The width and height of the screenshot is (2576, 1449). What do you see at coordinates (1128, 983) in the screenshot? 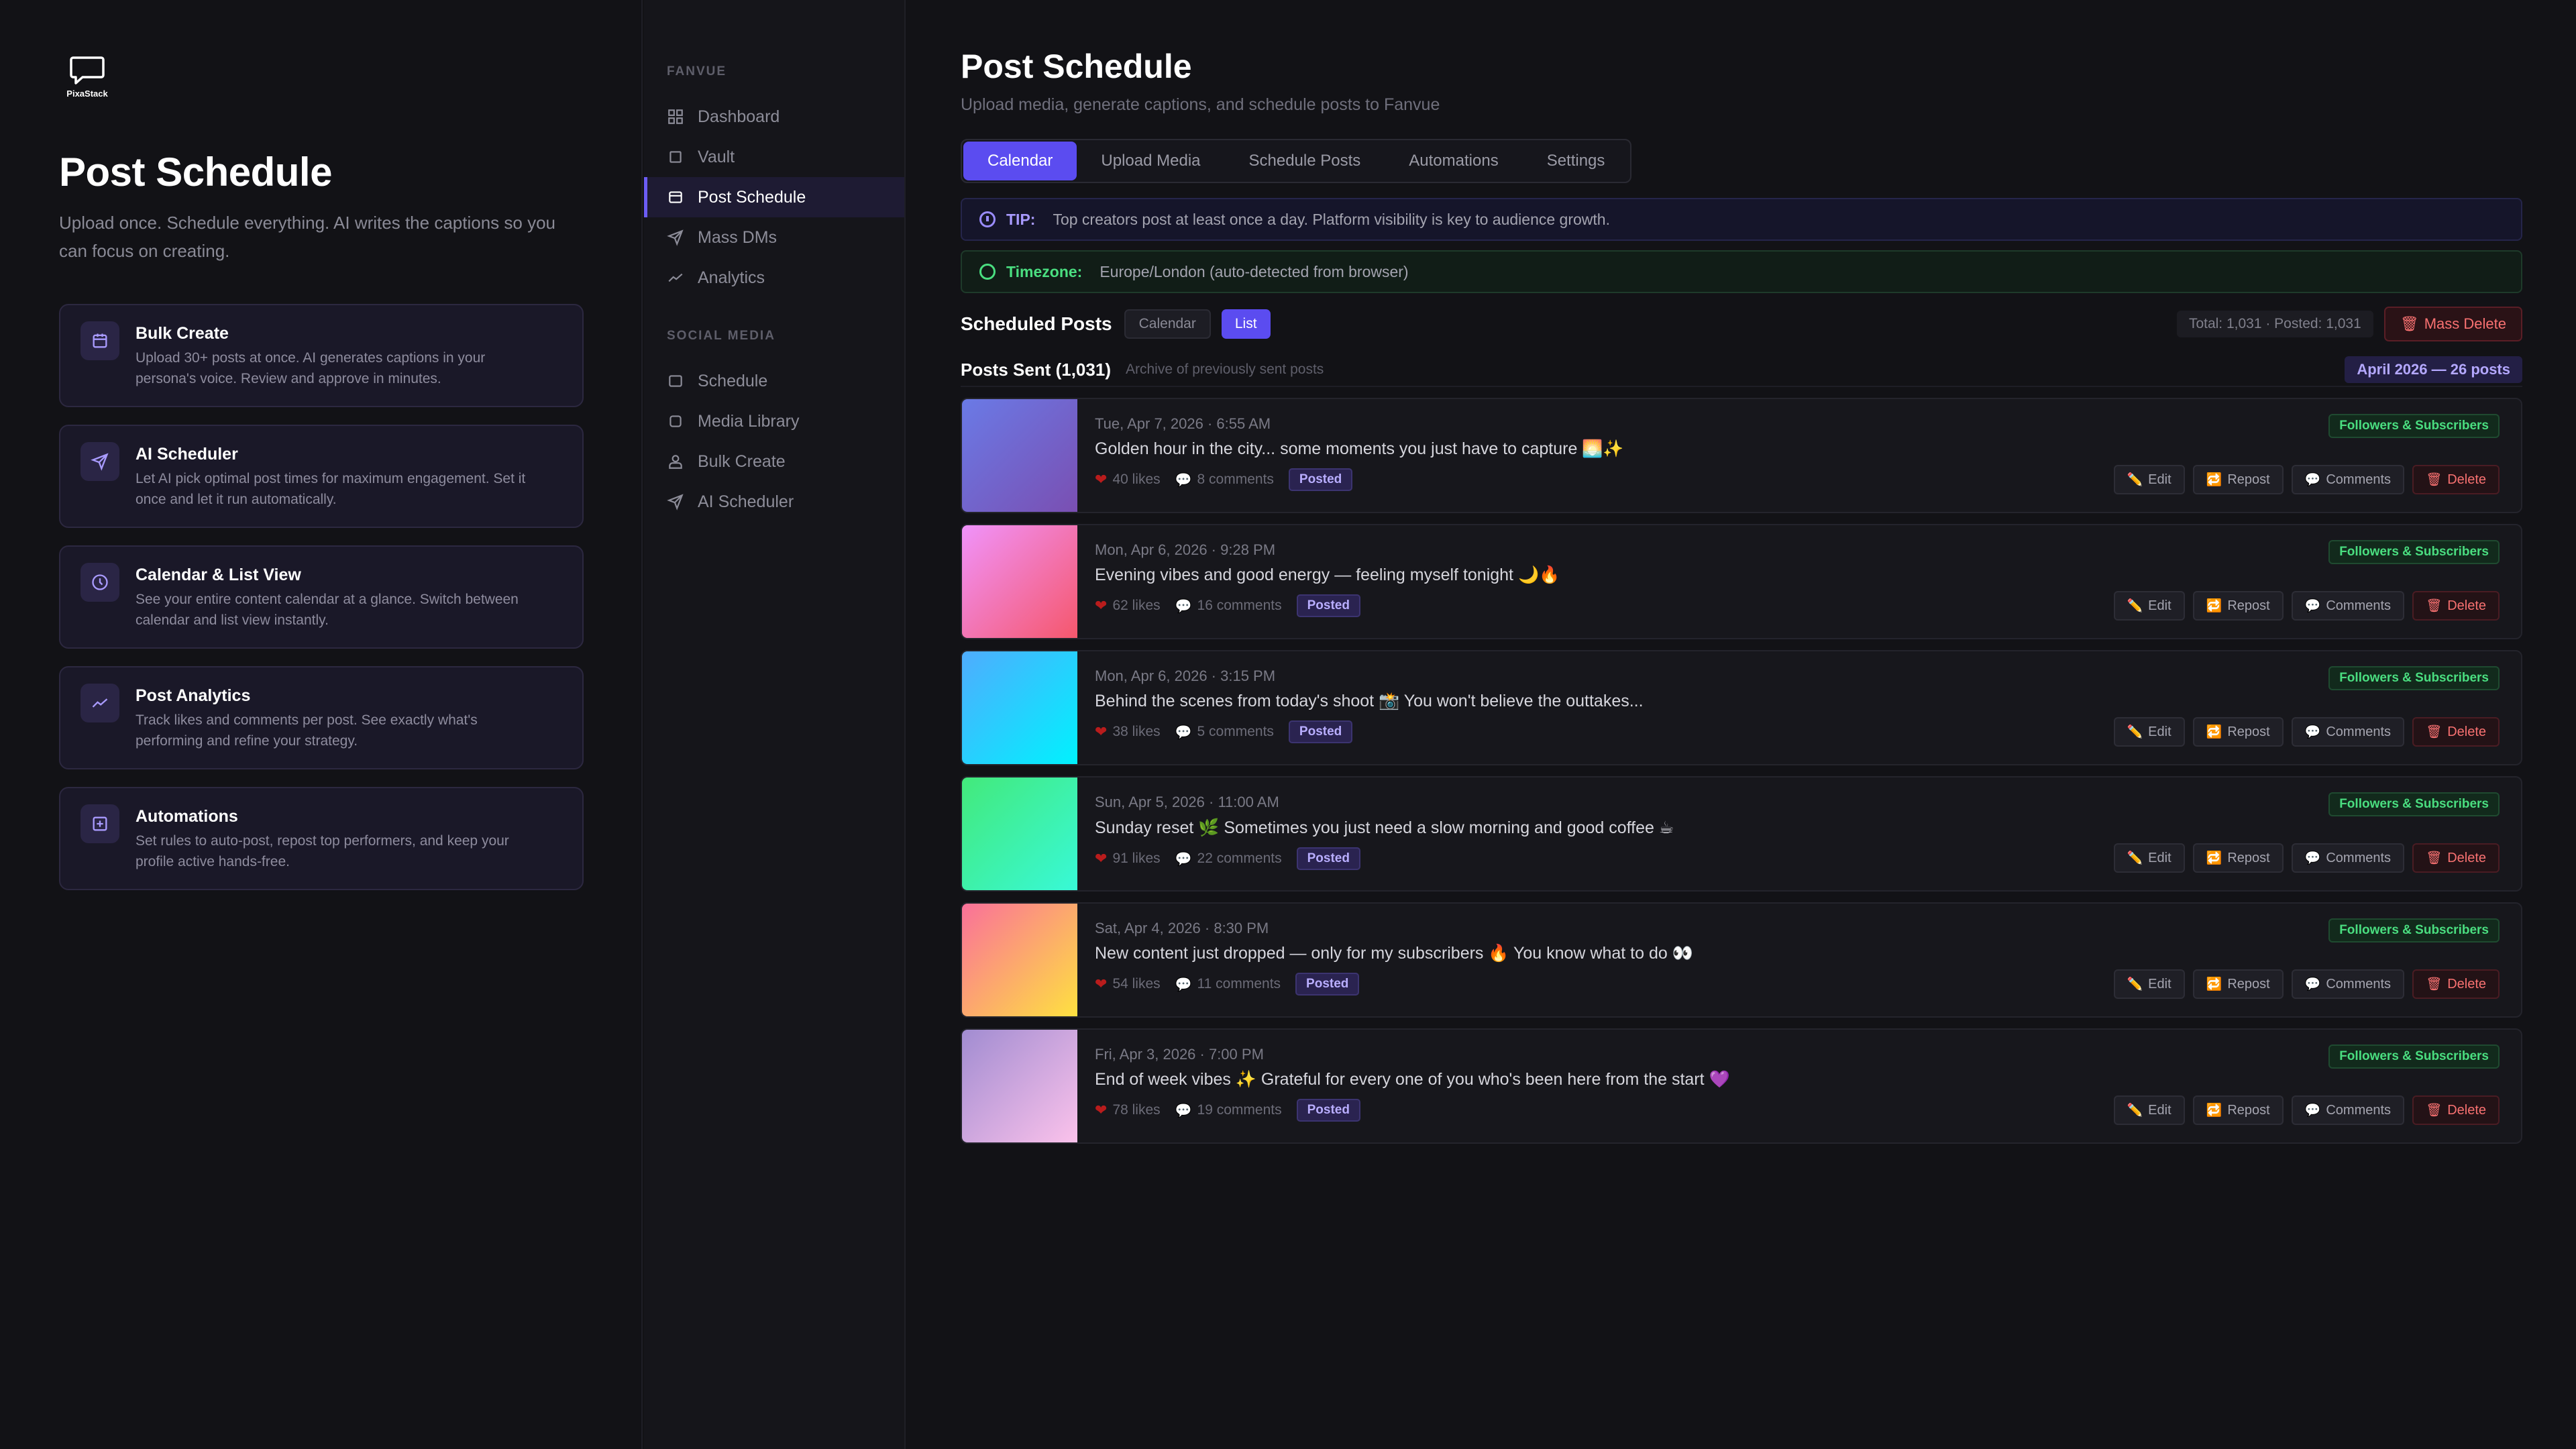
I see `likes-count: ❤ 54 likes` at bounding box center [1128, 983].